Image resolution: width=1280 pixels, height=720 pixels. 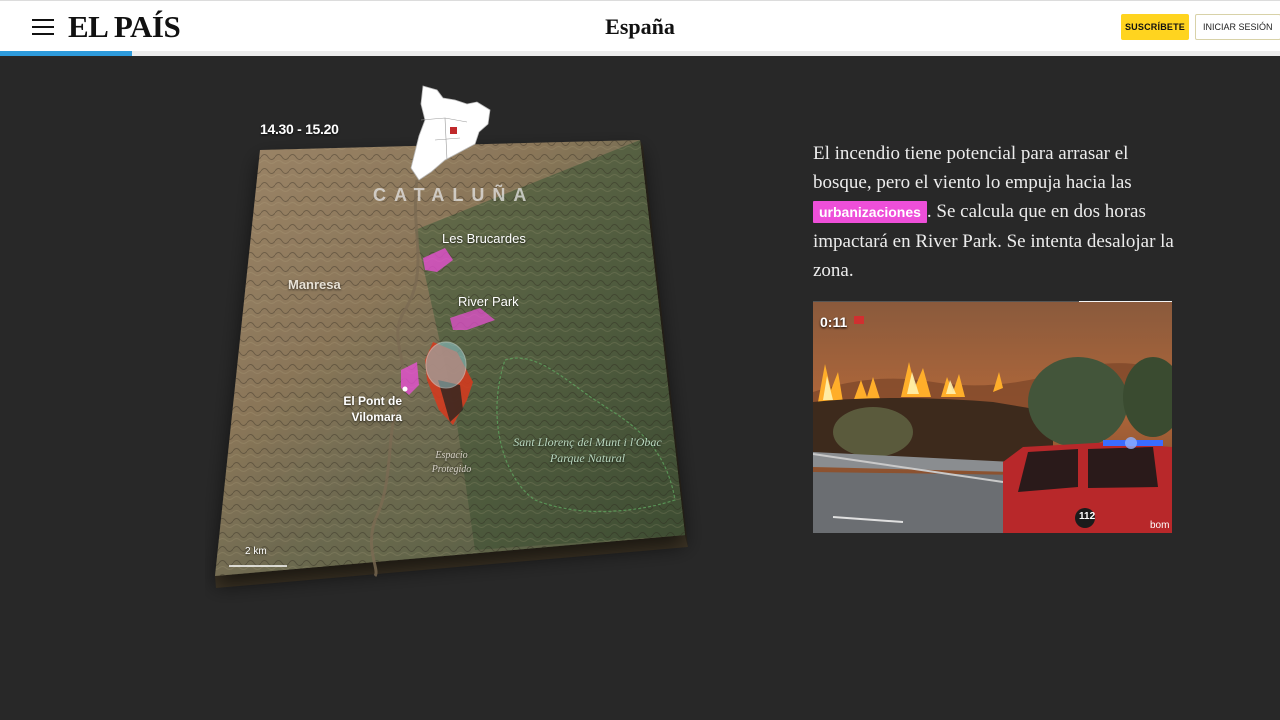 What do you see at coordinates (640, 53) in the screenshot?
I see `reading-progress-track` at bounding box center [640, 53].